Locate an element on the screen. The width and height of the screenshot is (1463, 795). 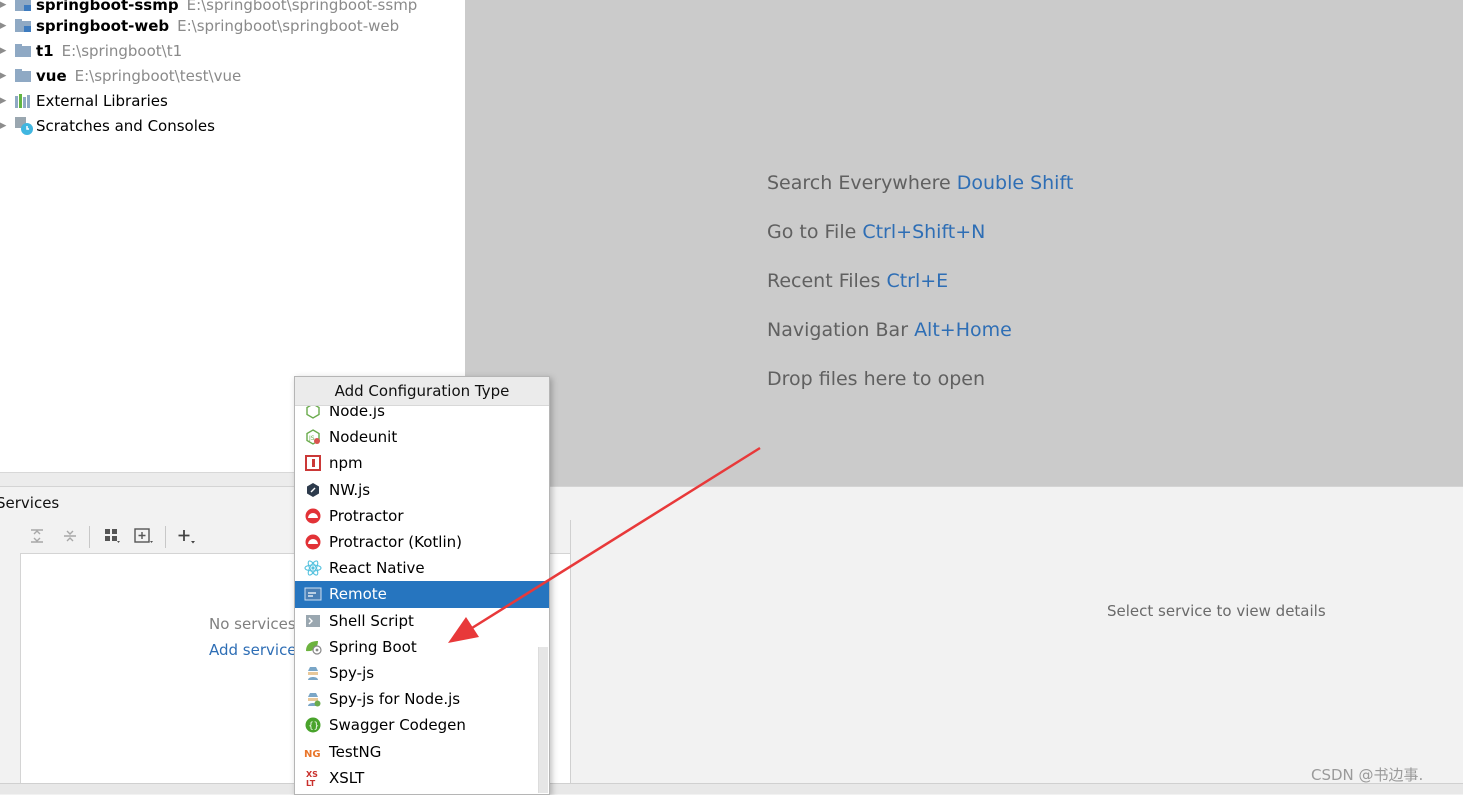
spring-boot-icon is located at coordinates (313, 647).